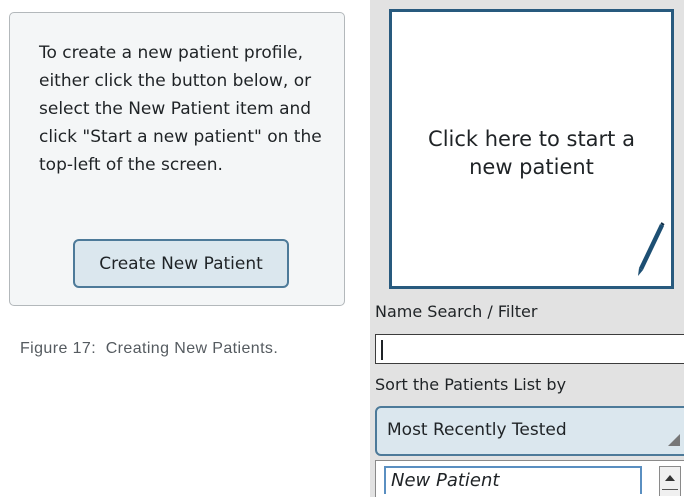  Describe the element at coordinates (181, 263) in the screenshot. I see `create-new-patient-button: Create New Patient` at that location.